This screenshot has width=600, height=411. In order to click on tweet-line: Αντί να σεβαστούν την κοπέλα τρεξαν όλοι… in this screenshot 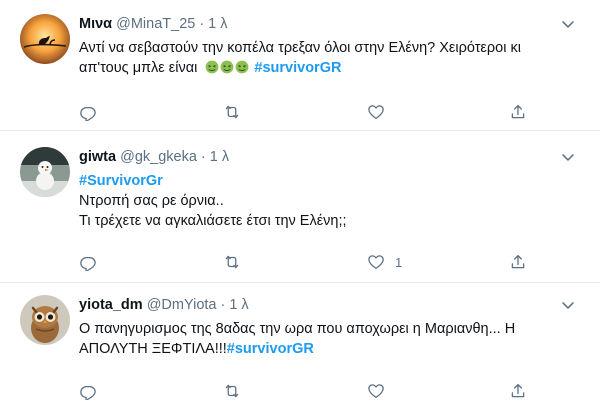, I will do `click(300, 48)`.